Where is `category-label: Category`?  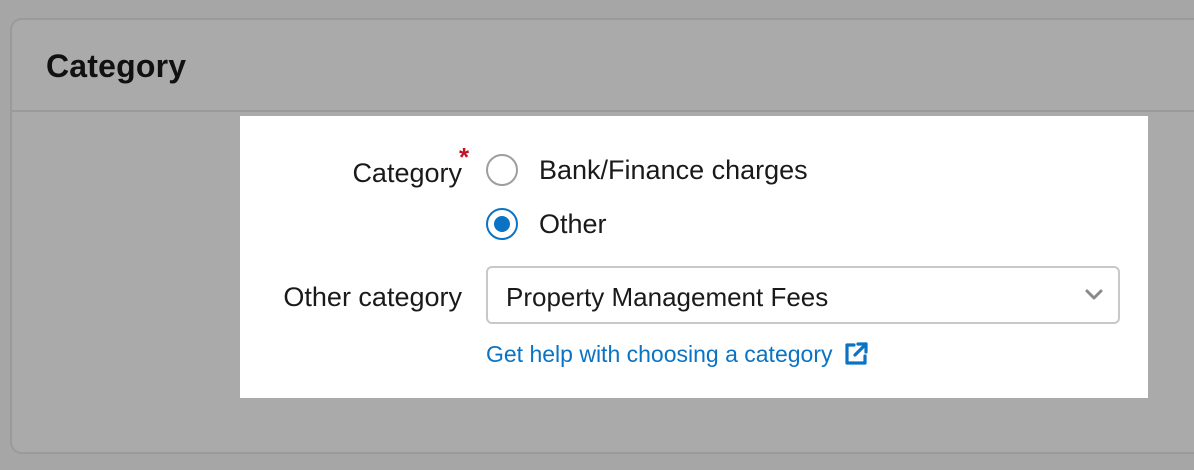 category-label: Category is located at coordinates (407, 173).